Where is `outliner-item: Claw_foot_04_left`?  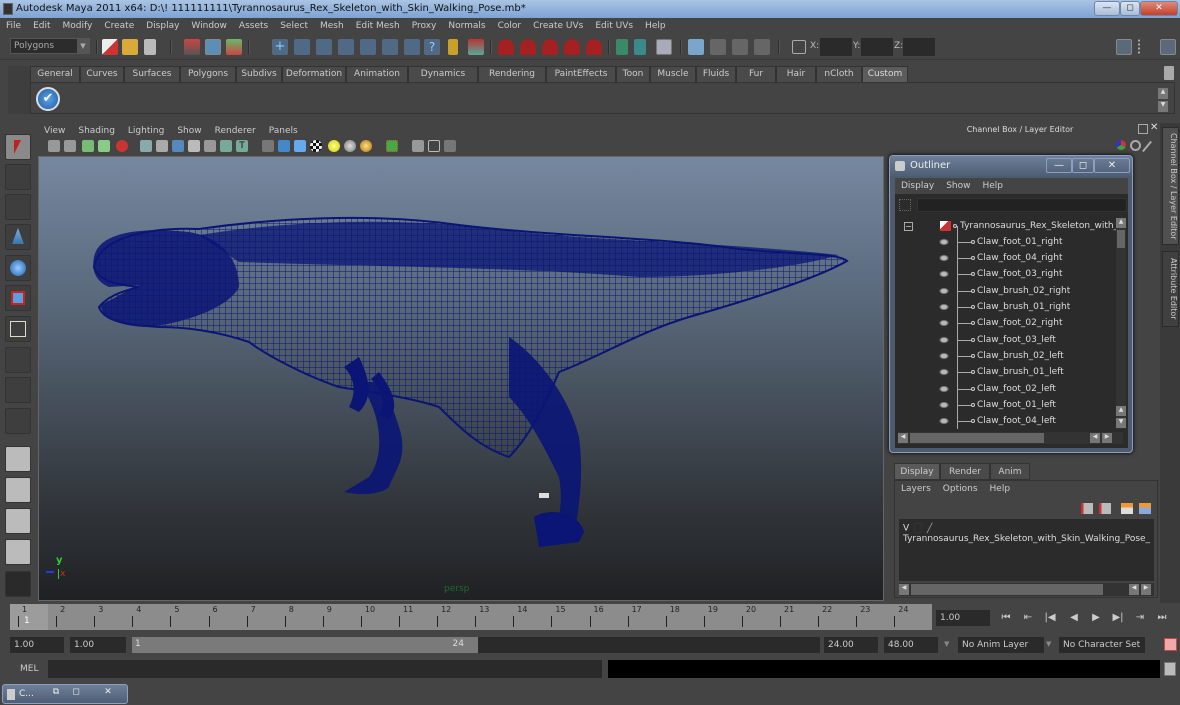 outliner-item: Claw_foot_04_left is located at coordinates (1007, 421).